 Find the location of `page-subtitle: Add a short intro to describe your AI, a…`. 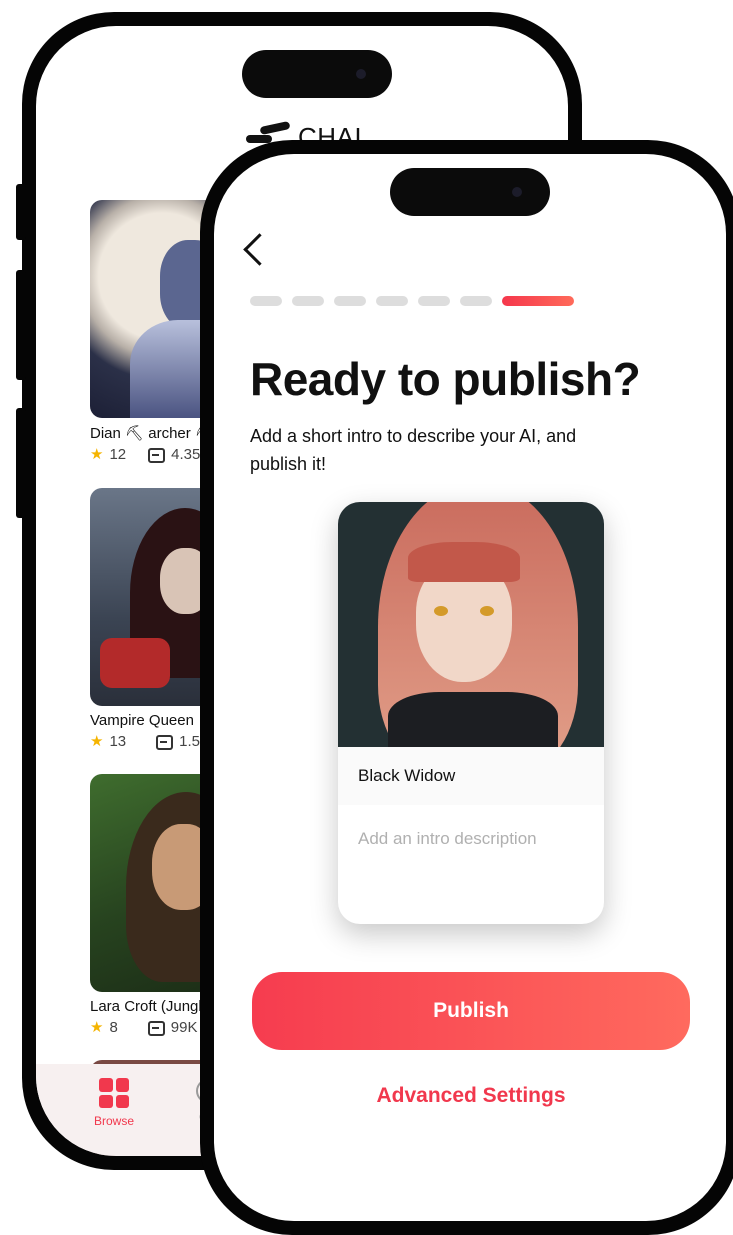

page-subtitle: Add a short intro to describe your AI, a… is located at coordinates (413, 450).